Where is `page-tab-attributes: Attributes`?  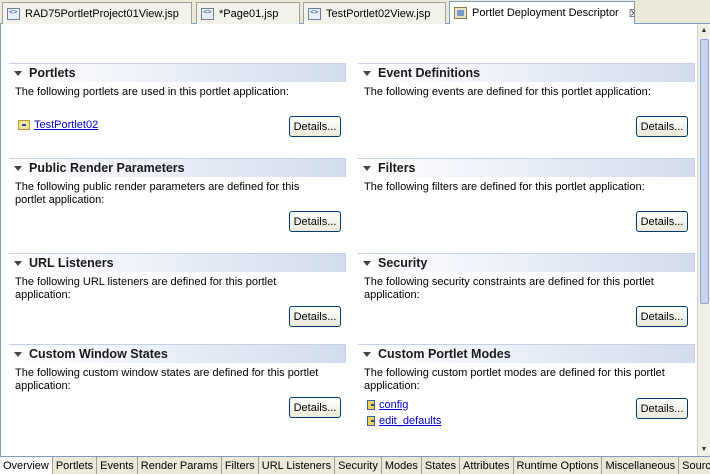 page-tab-attributes: Attributes is located at coordinates (487, 465).